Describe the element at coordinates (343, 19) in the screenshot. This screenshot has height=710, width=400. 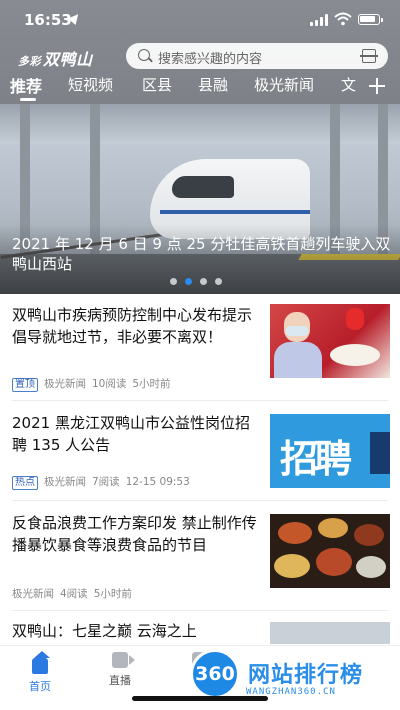
I see `wifi-icon` at that location.